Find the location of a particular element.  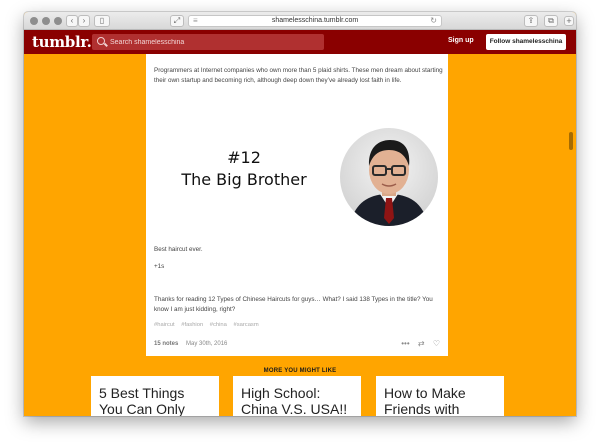

post-caption: Best haircut ever. is located at coordinates (178, 249).